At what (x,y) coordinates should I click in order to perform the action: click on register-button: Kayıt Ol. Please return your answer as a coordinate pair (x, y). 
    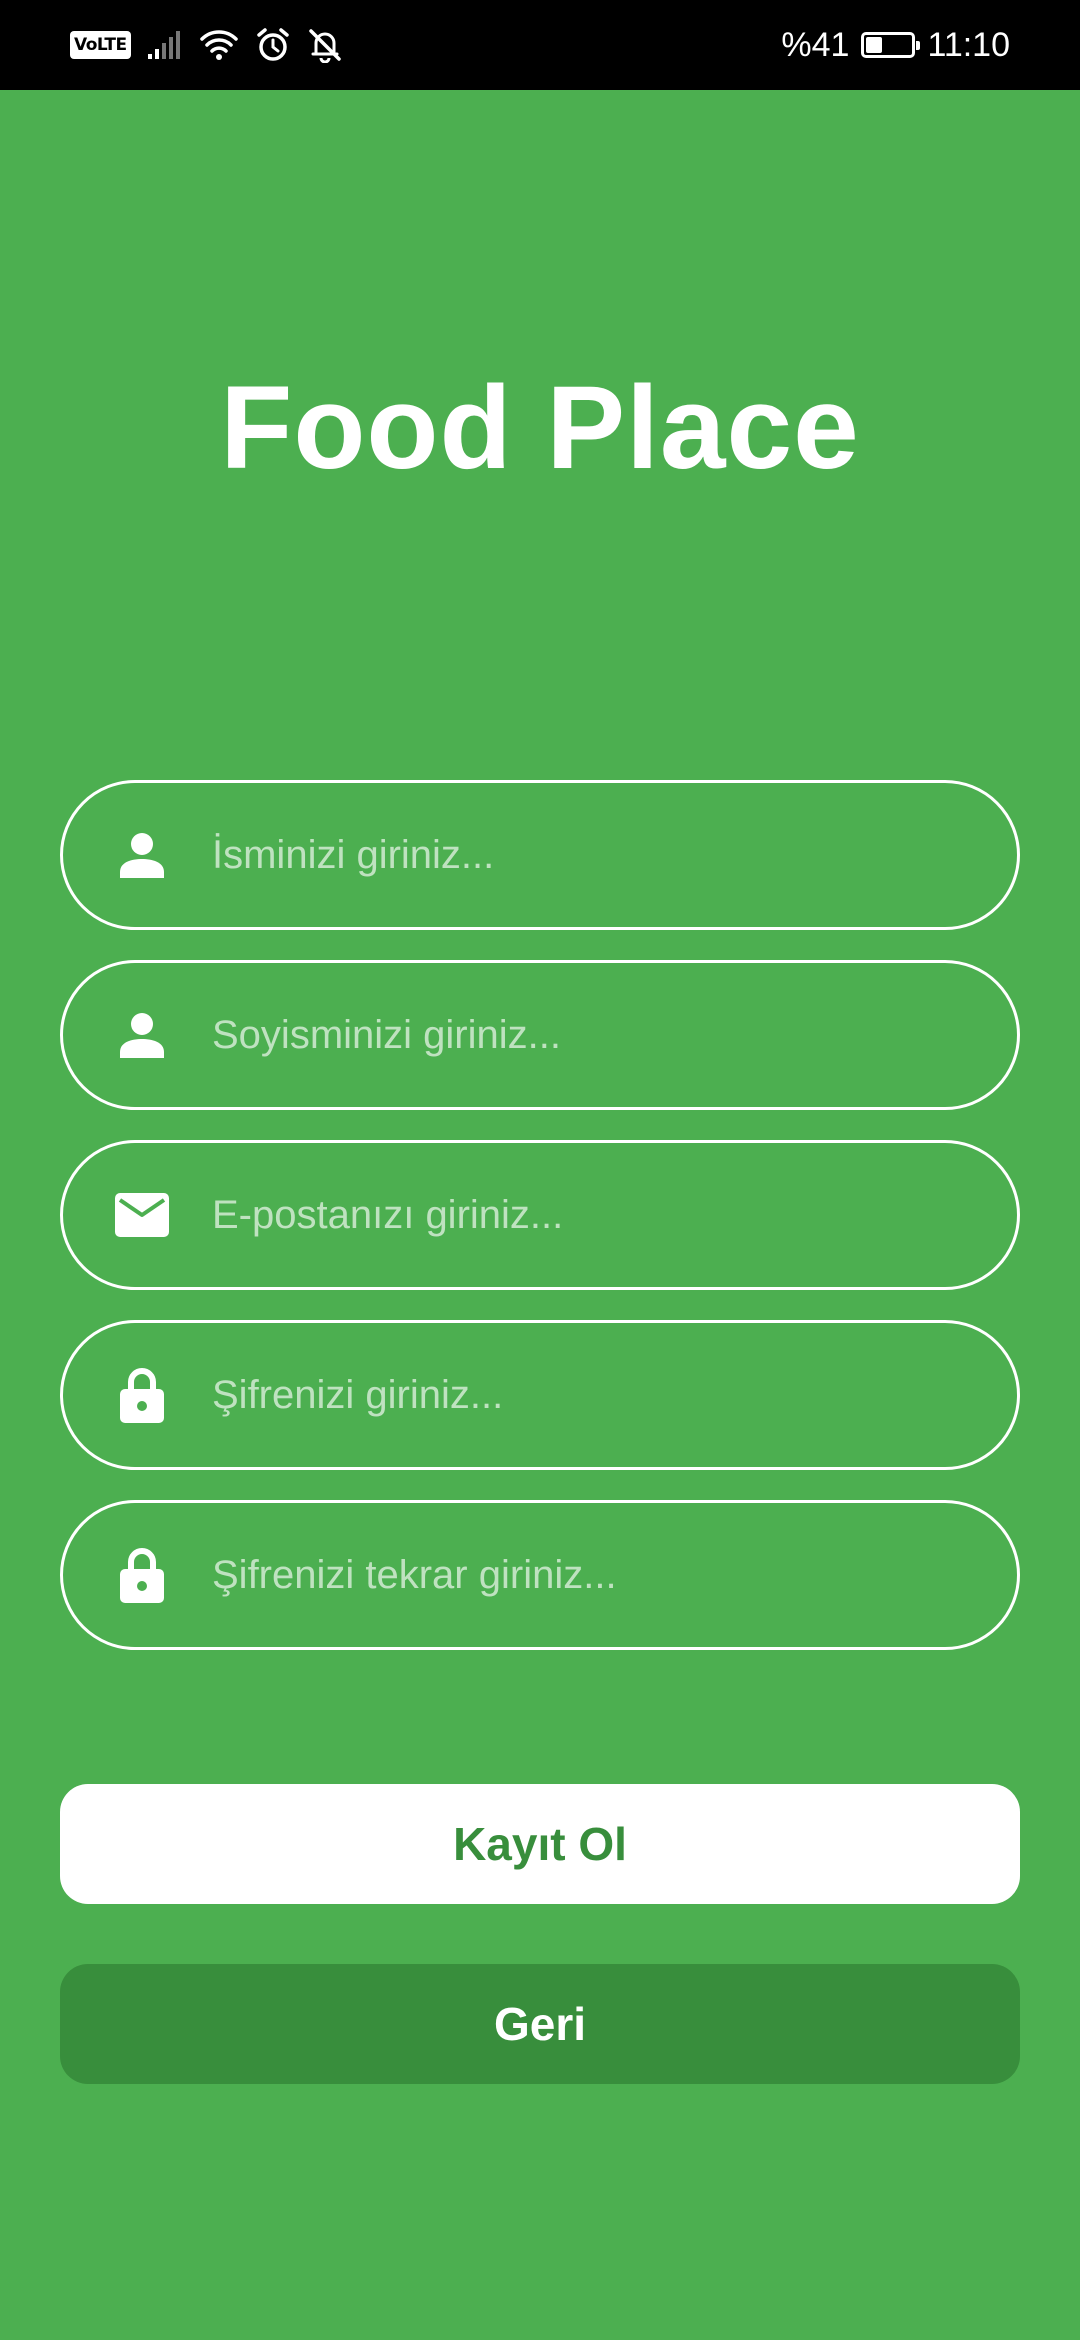
    Looking at the image, I should click on (540, 1844).